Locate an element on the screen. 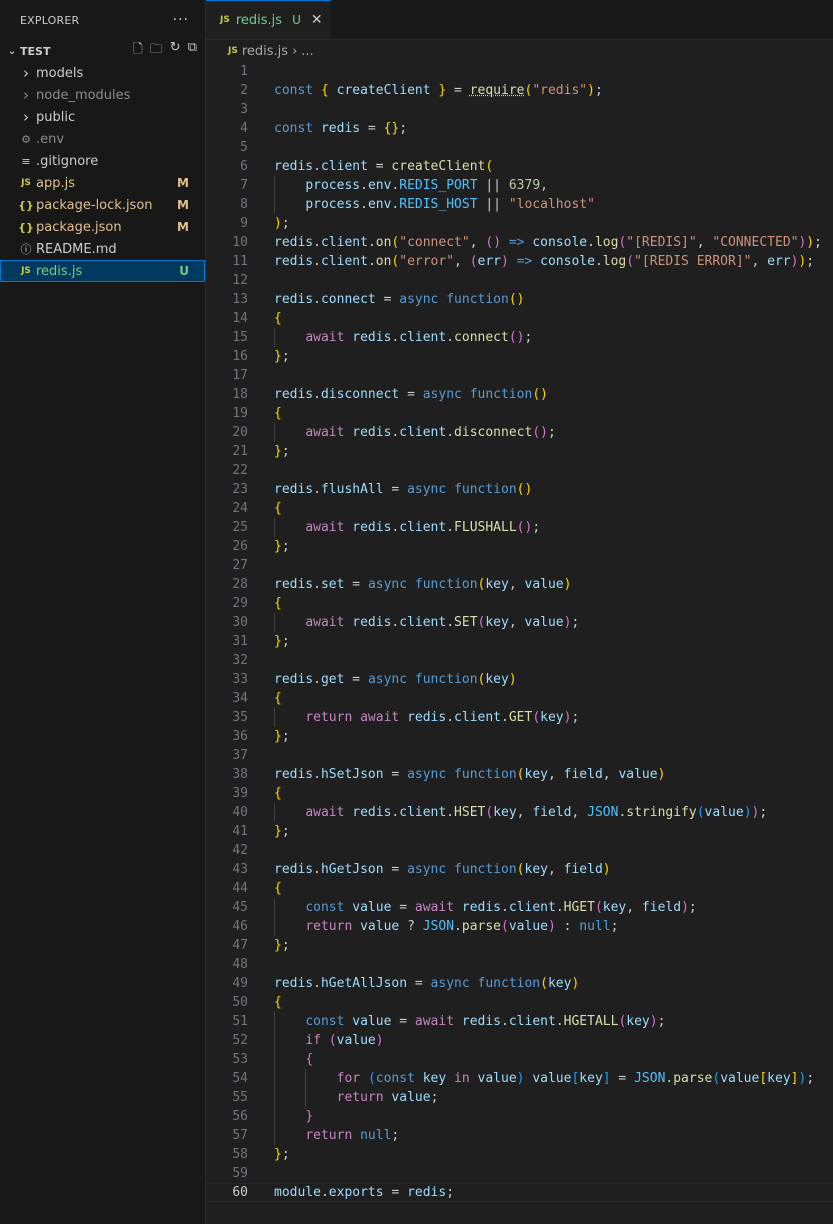 The width and height of the screenshot is (833, 1224). collapse-all-icon: ⧉ is located at coordinates (192, 51).